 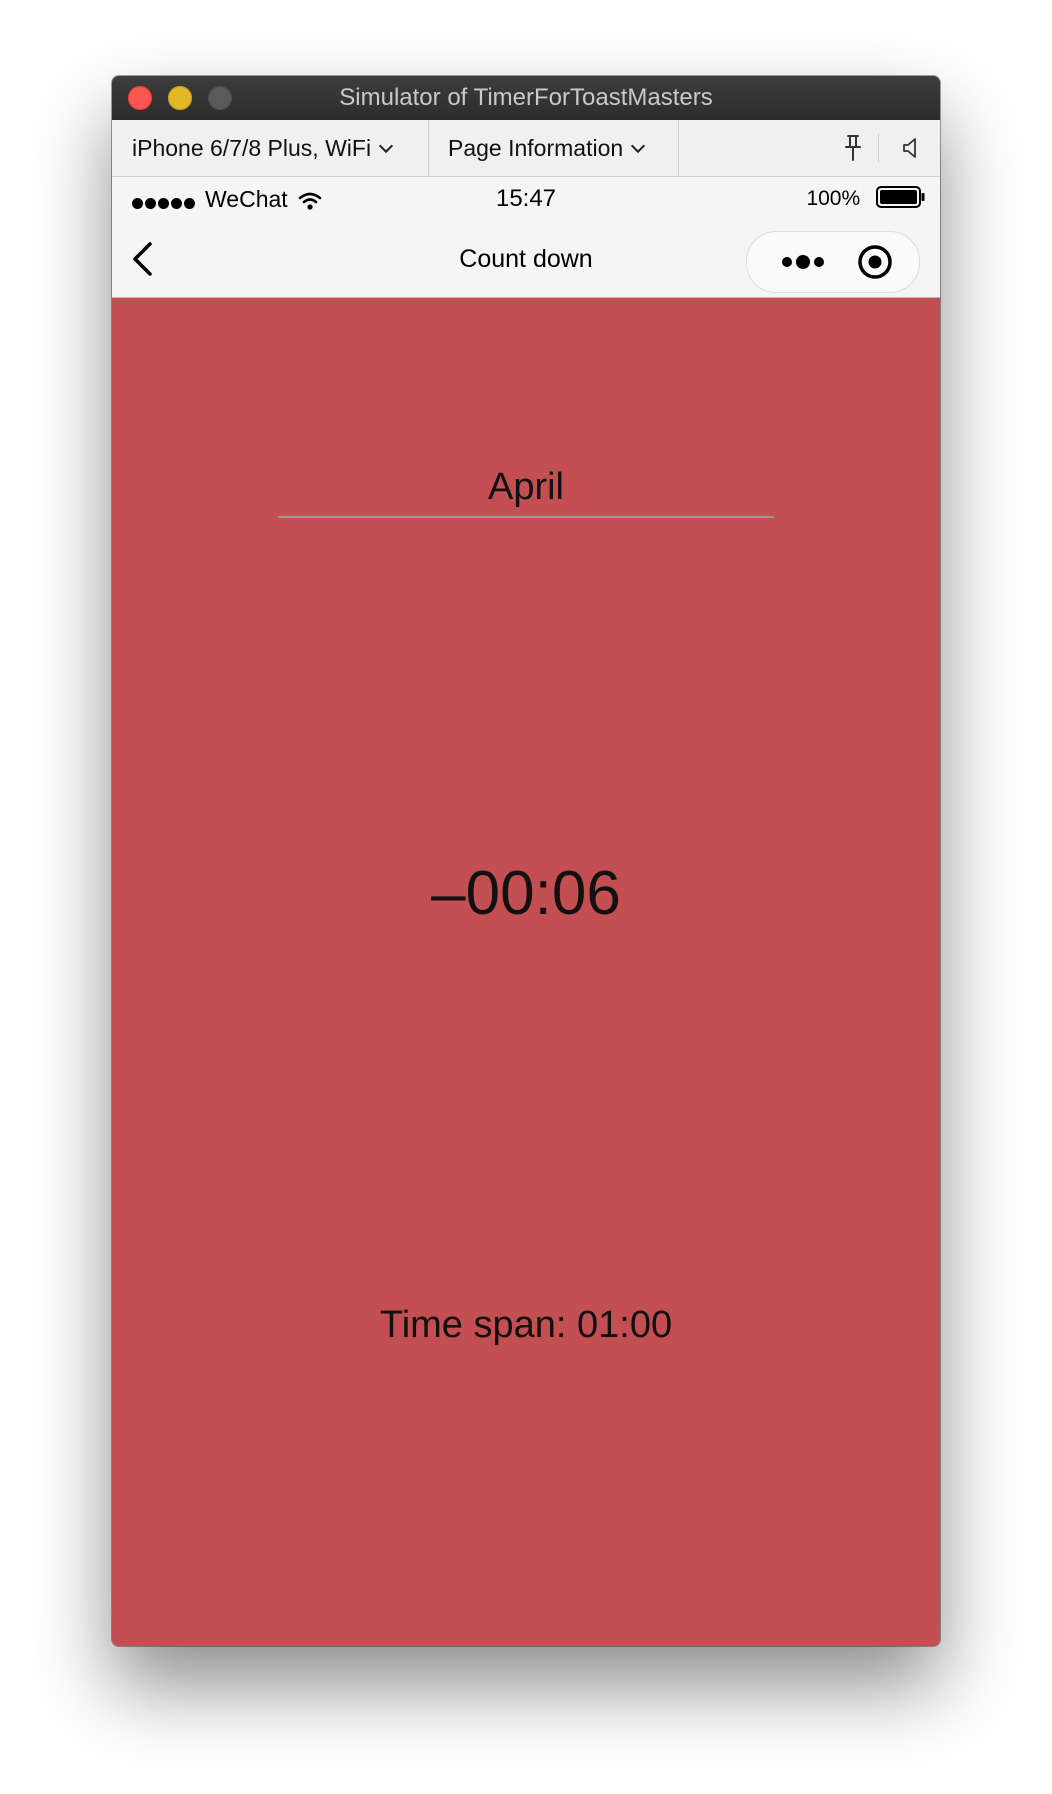 I want to click on record-target-icon, so click(x=875, y=262).